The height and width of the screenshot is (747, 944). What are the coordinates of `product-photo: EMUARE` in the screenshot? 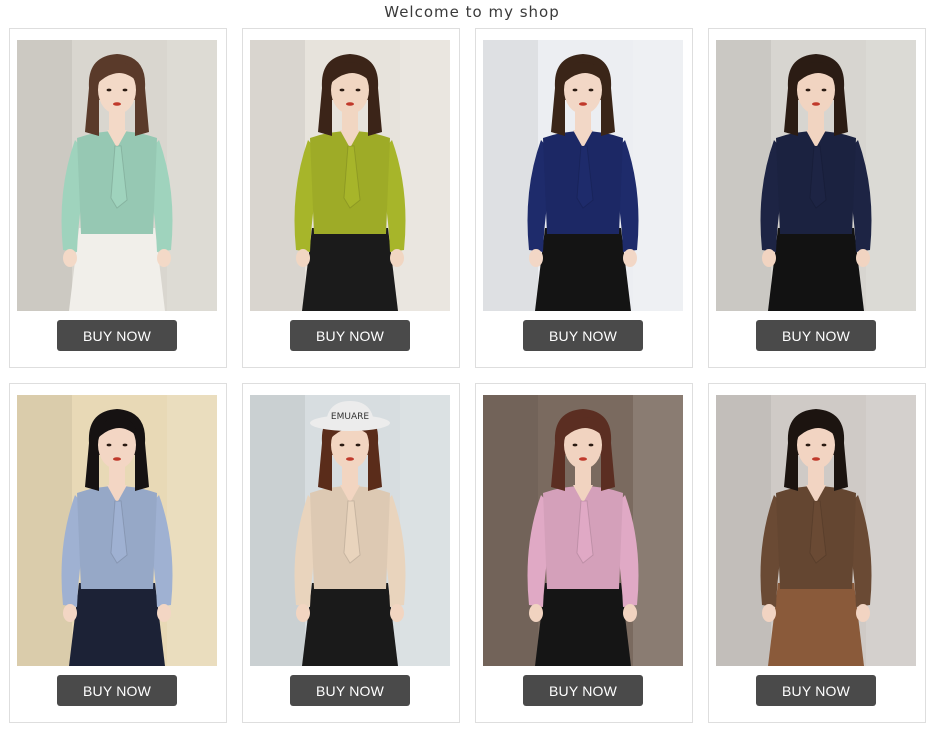 It's located at (350, 530).